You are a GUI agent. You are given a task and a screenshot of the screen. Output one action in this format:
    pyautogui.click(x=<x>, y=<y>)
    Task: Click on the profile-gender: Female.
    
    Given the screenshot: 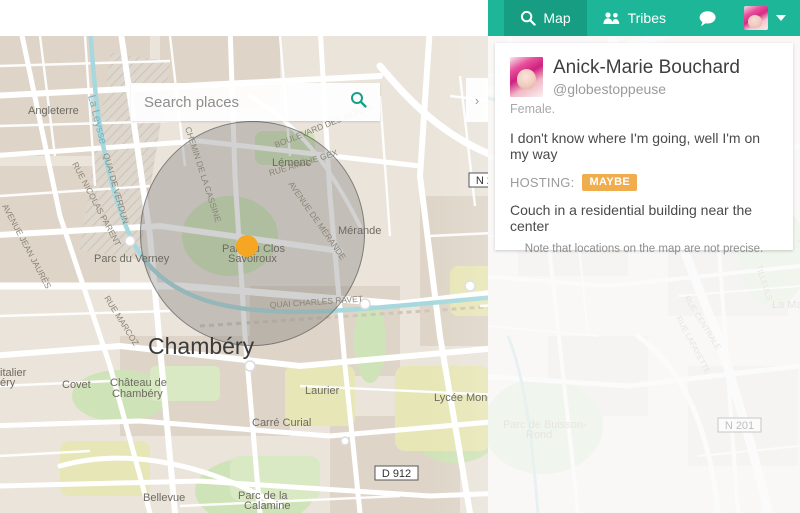 What is the action you would take?
    pyautogui.click(x=533, y=109)
    